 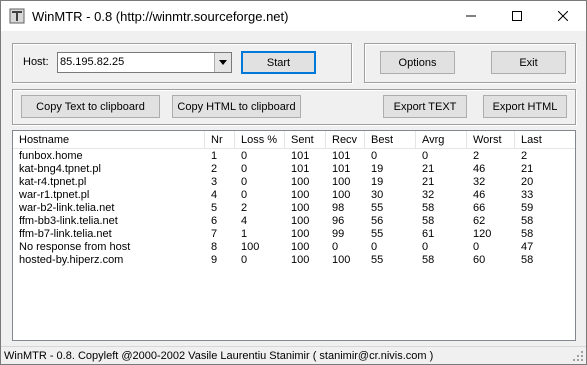 What do you see at coordinates (214, 260) in the screenshot?
I see `cell-nr: 9` at bounding box center [214, 260].